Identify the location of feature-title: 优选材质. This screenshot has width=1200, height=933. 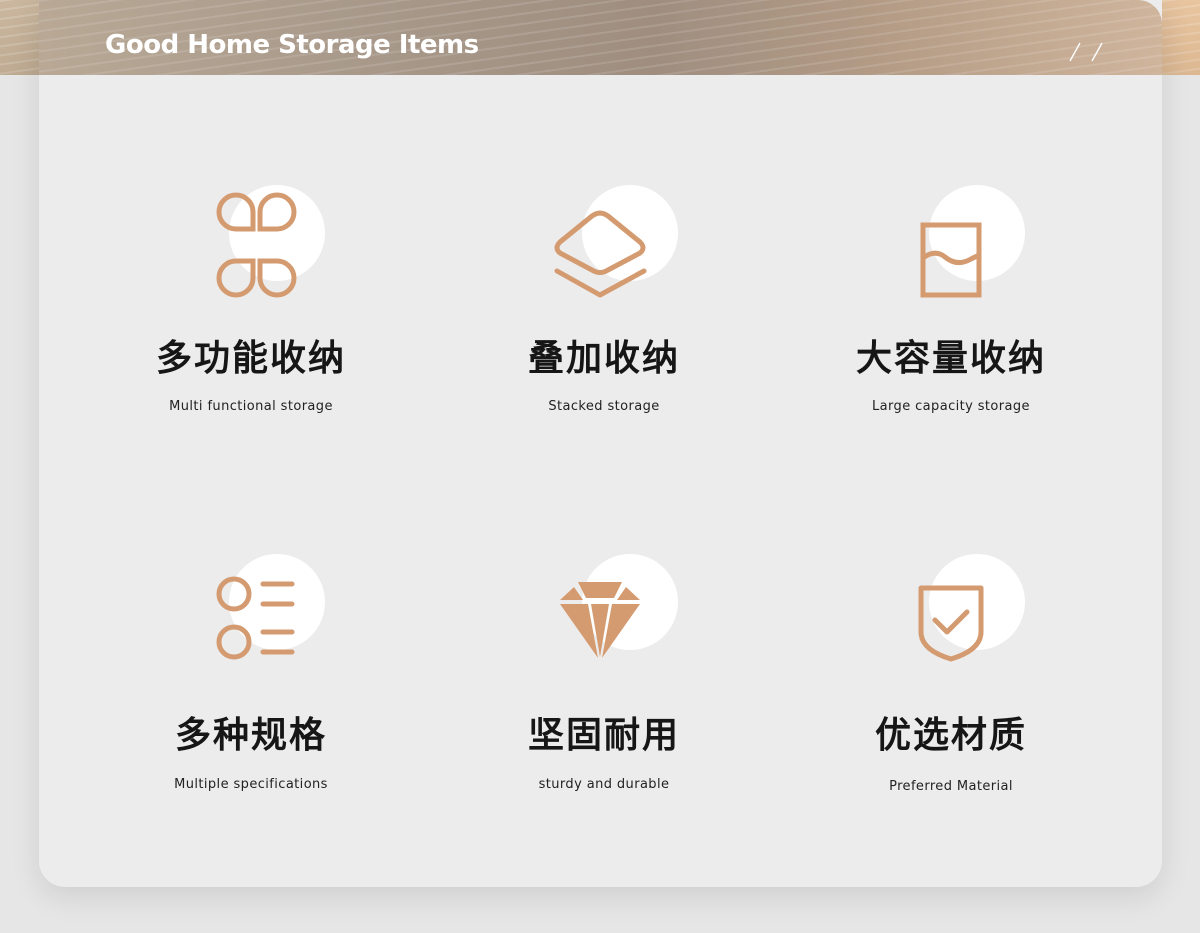
(950, 735).